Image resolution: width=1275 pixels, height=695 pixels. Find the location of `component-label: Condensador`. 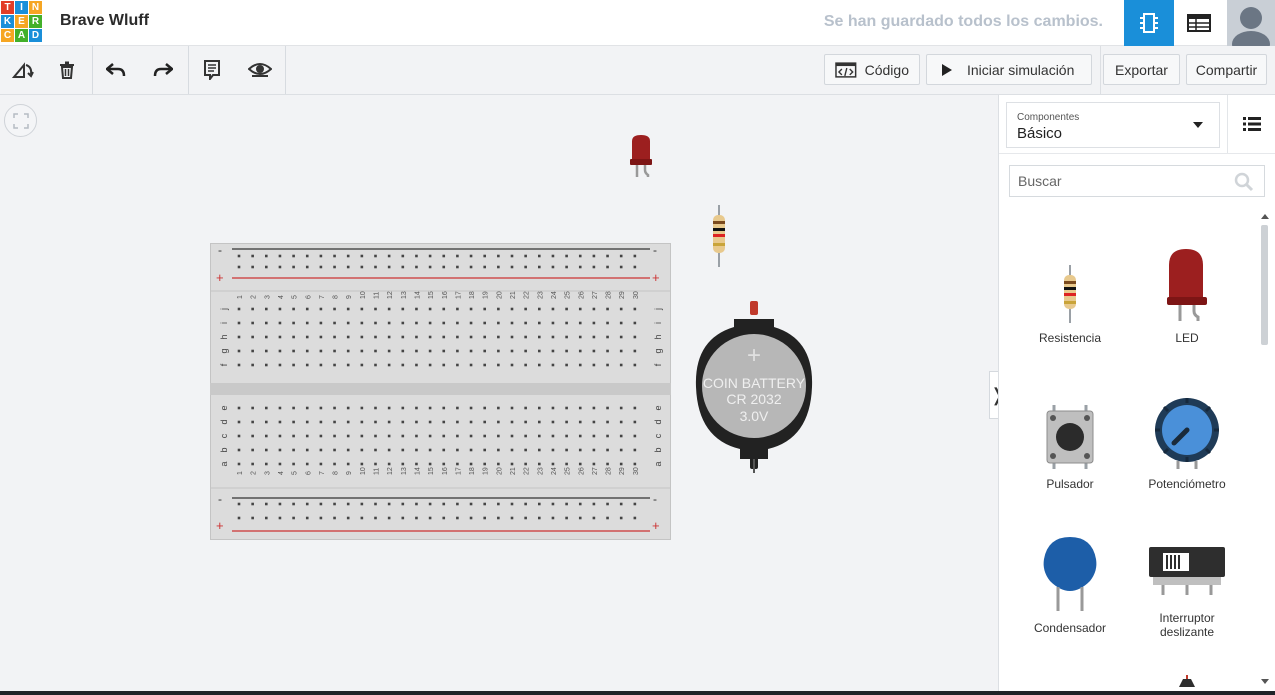

component-label: Condensador is located at coordinates (1070, 628).